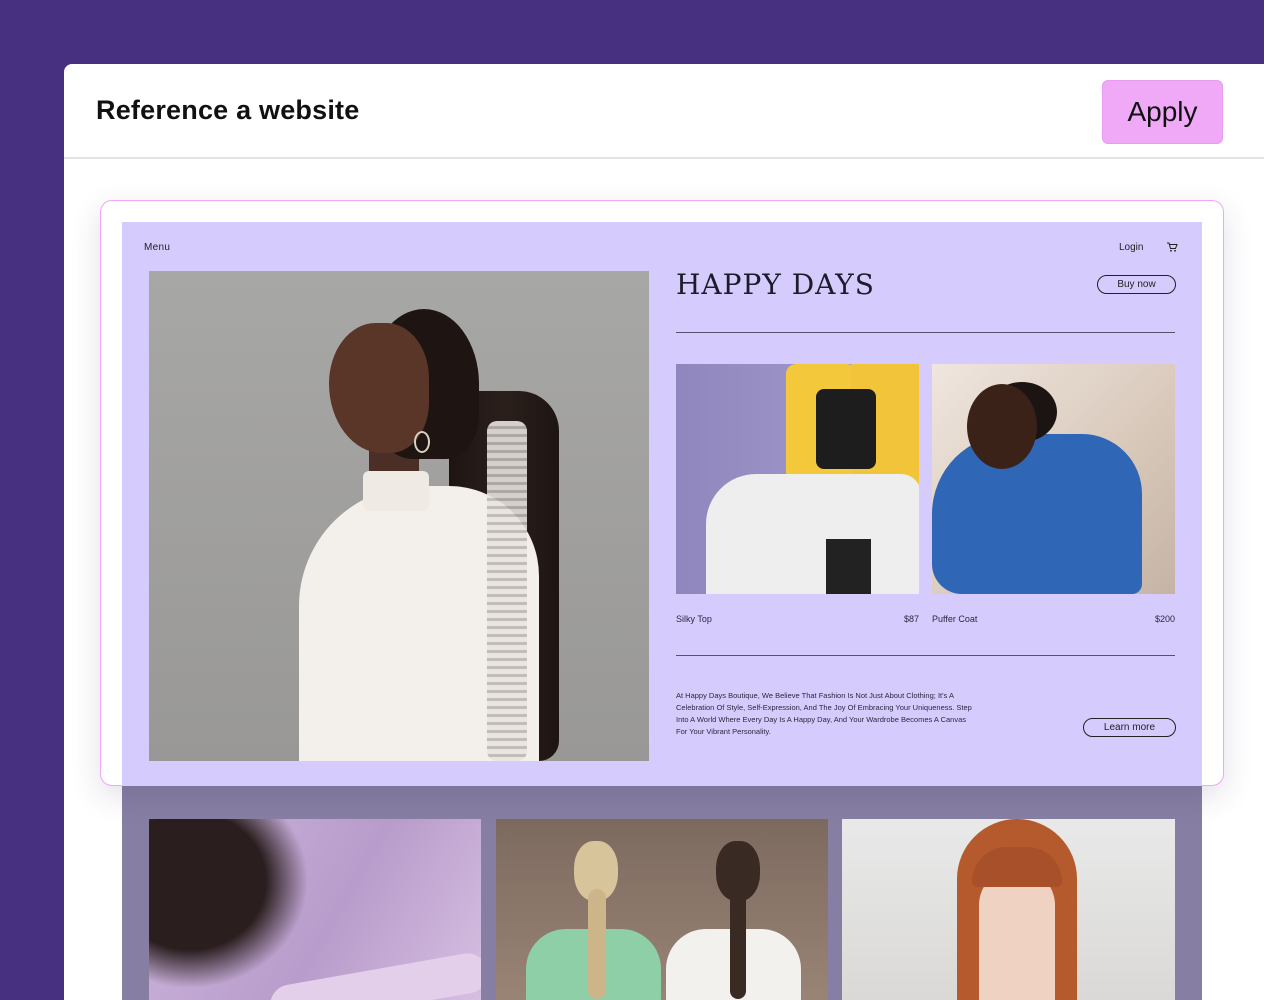 The height and width of the screenshot is (1000, 1264). What do you see at coordinates (775, 284) in the screenshot?
I see `site-title: HAPPY DAYS` at bounding box center [775, 284].